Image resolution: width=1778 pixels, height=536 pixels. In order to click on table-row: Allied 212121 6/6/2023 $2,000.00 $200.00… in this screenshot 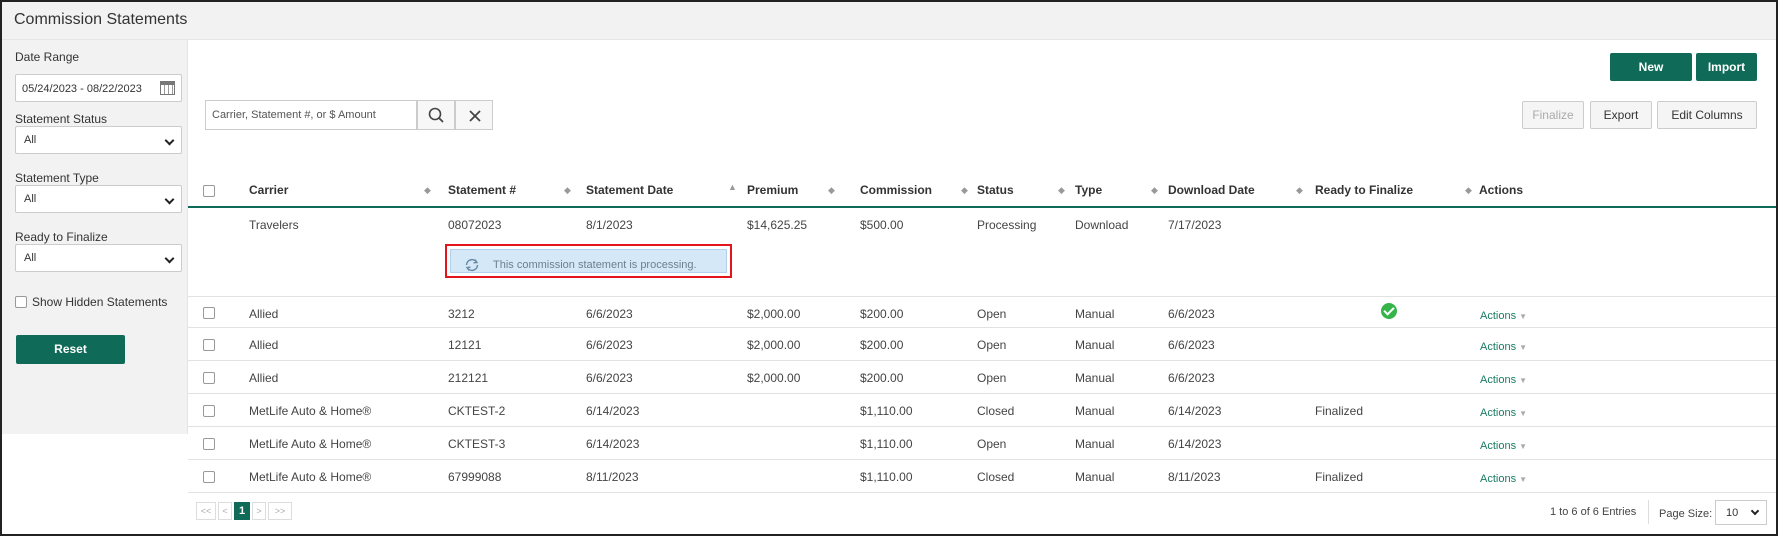, I will do `click(982, 378)`.